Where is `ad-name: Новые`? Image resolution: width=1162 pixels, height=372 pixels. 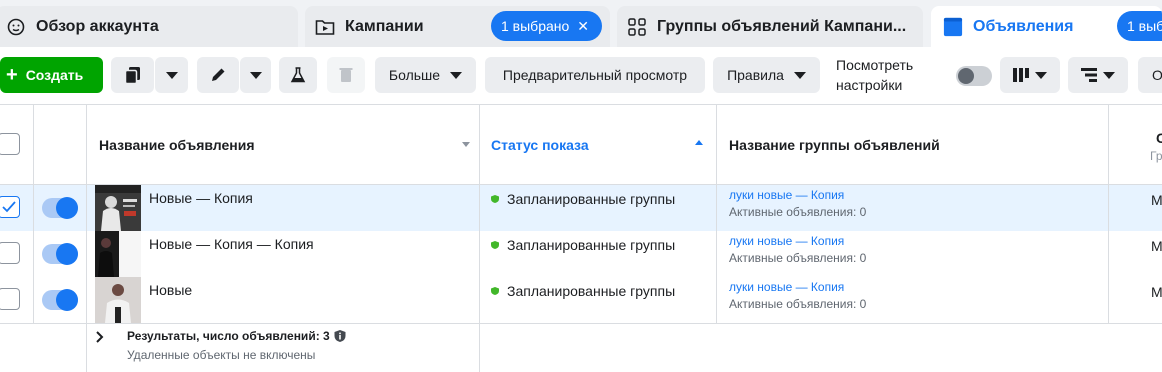
ad-name: Новые is located at coordinates (170, 290).